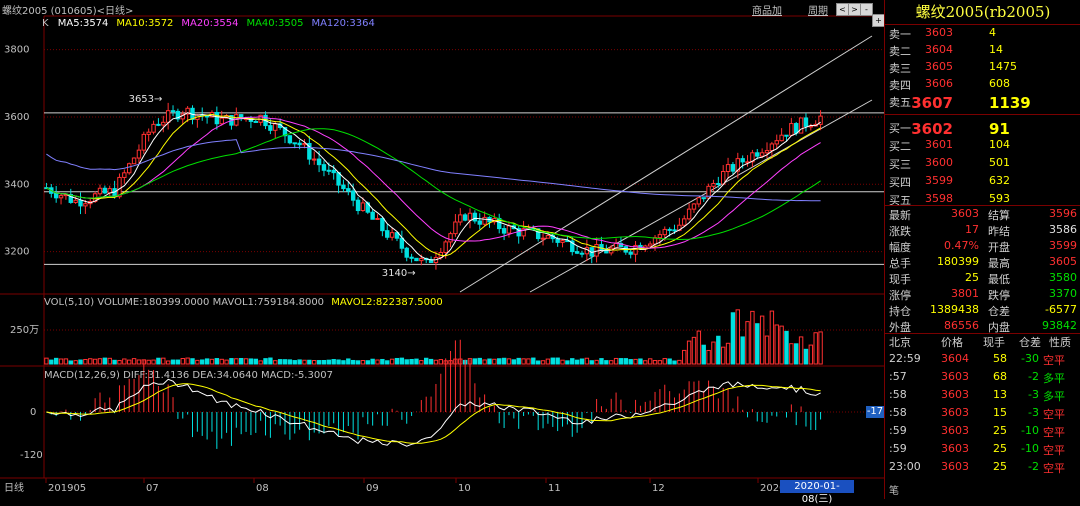  What do you see at coordinates (905, 466) in the screenshot?
I see `tick-time: 23:00` at bounding box center [905, 466].